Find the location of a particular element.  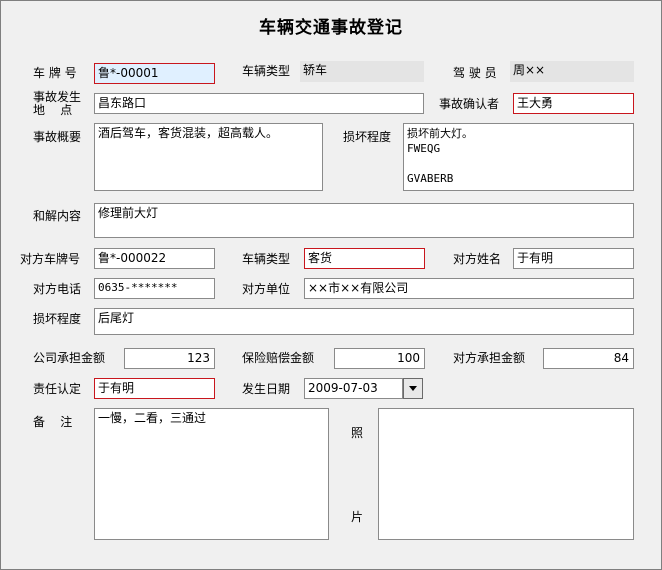

other-name-label: 对方姓名 is located at coordinates (477, 259).